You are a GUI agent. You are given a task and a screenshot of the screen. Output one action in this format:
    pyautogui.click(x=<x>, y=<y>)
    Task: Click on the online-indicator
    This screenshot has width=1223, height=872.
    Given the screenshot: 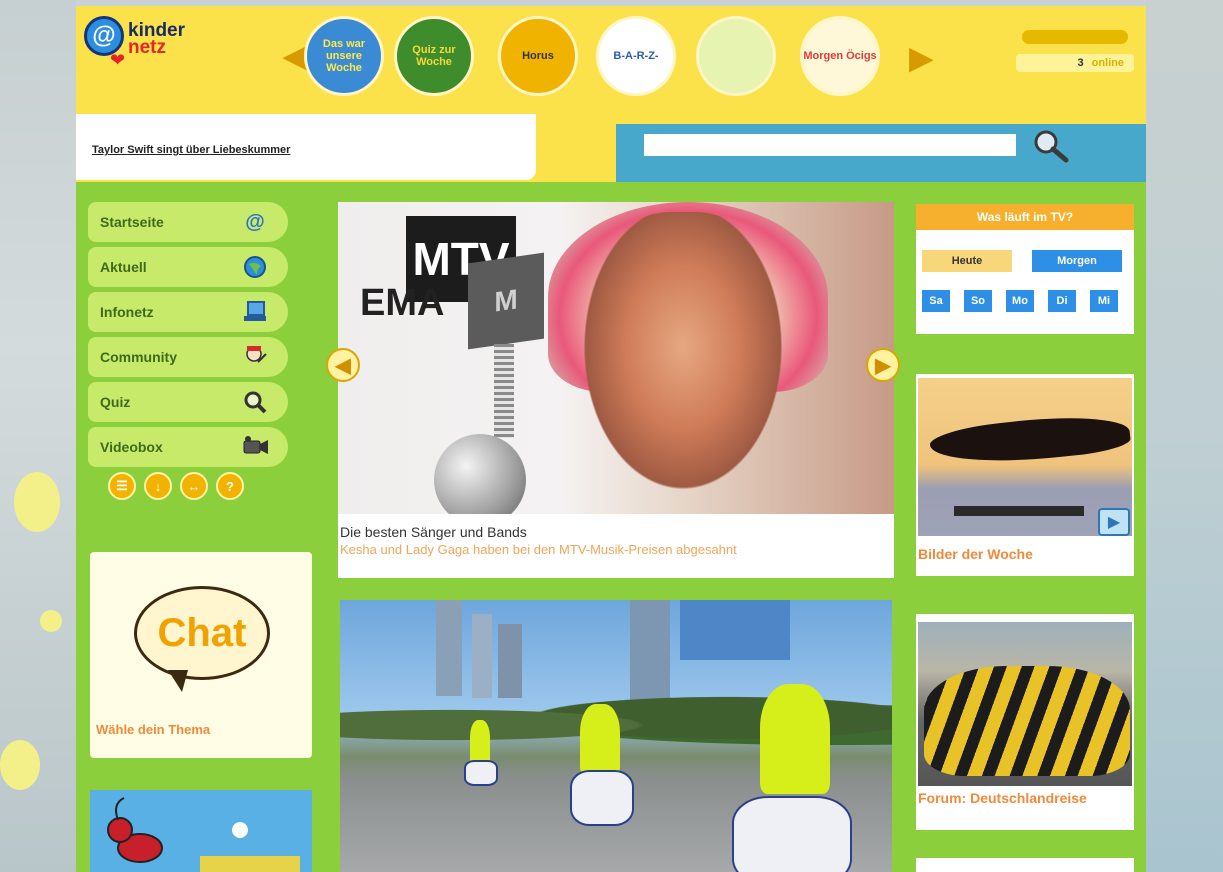 What is the action you would take?
    pyautogui.click(x=1075, y=37)
    